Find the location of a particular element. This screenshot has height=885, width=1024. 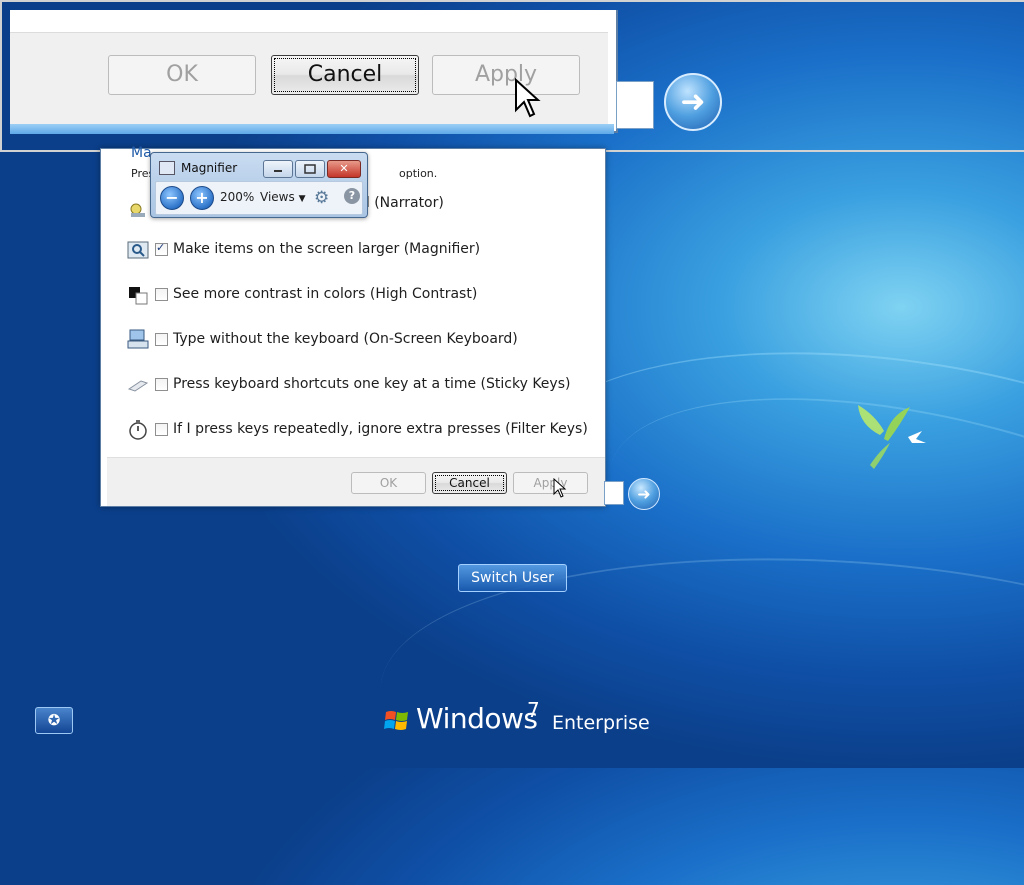

ease-of-access-icon: ✪ is located at coordinates (54, 720).